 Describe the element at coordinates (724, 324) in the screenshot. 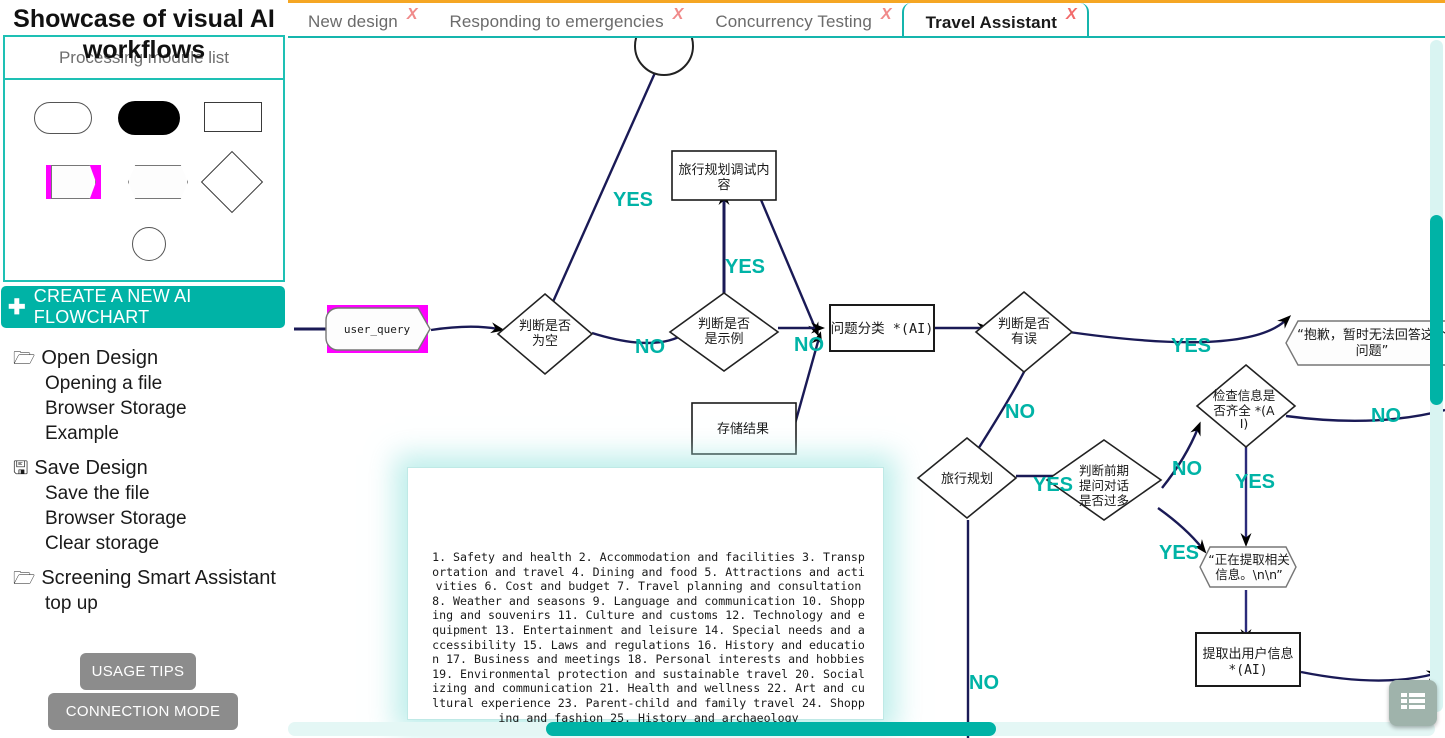

I see `node-label-is_example: 判断是否` at that location.